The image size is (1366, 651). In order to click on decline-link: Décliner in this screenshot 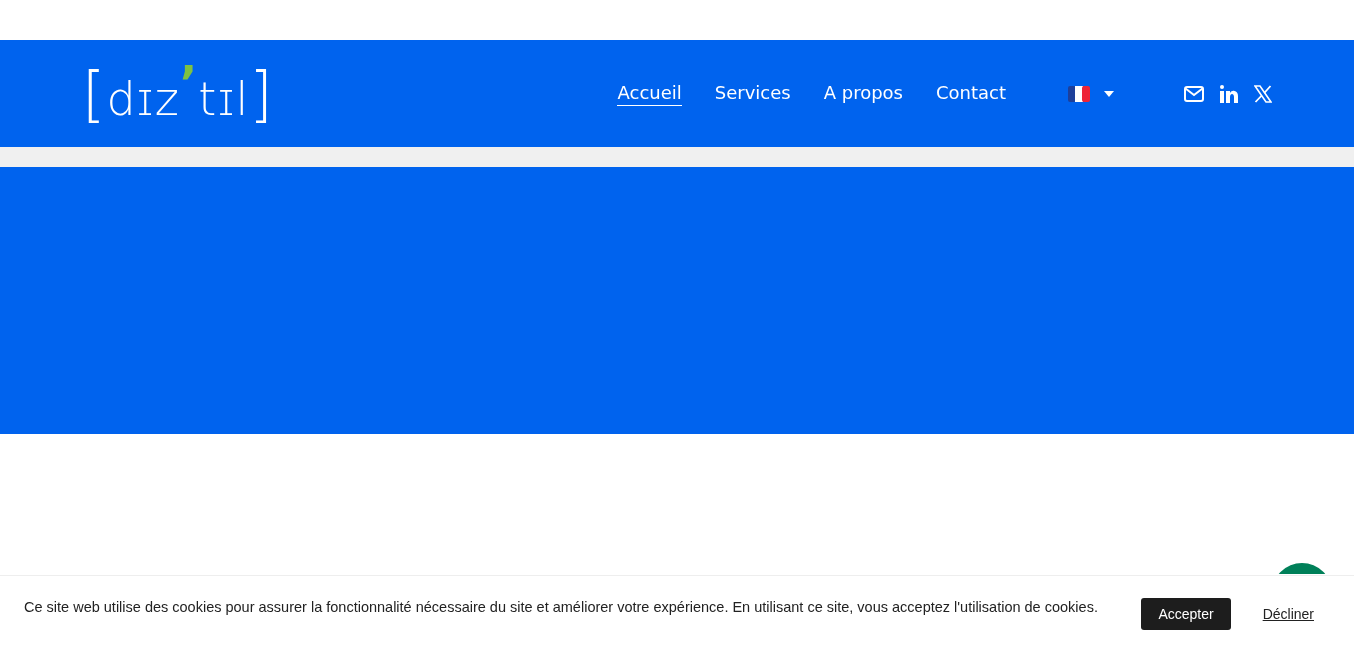, I will do `click(1288, 613)`.